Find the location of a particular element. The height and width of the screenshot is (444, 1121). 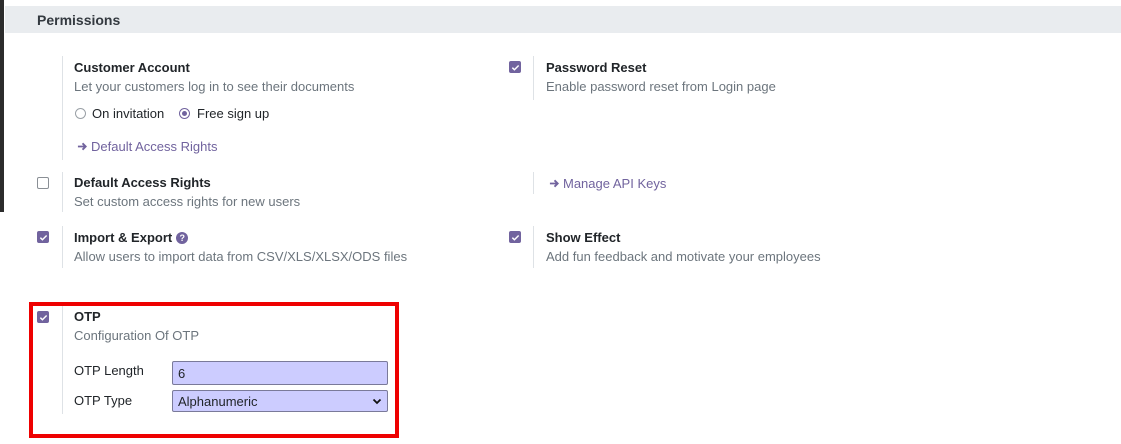

import-export-title: Import & Export is located at coordinates (123, 237).